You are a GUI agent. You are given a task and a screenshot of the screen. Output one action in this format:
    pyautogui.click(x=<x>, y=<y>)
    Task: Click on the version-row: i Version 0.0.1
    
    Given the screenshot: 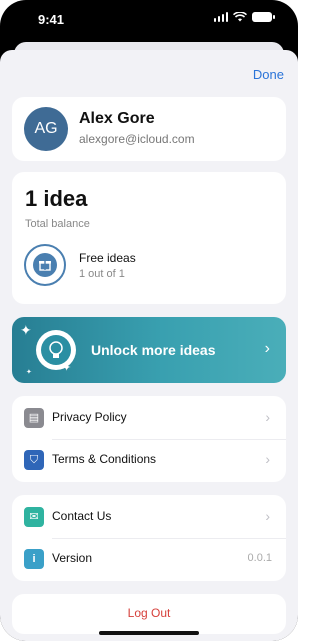 What is the action you would take?
    pyautogui.click(x=149, y=559)
    